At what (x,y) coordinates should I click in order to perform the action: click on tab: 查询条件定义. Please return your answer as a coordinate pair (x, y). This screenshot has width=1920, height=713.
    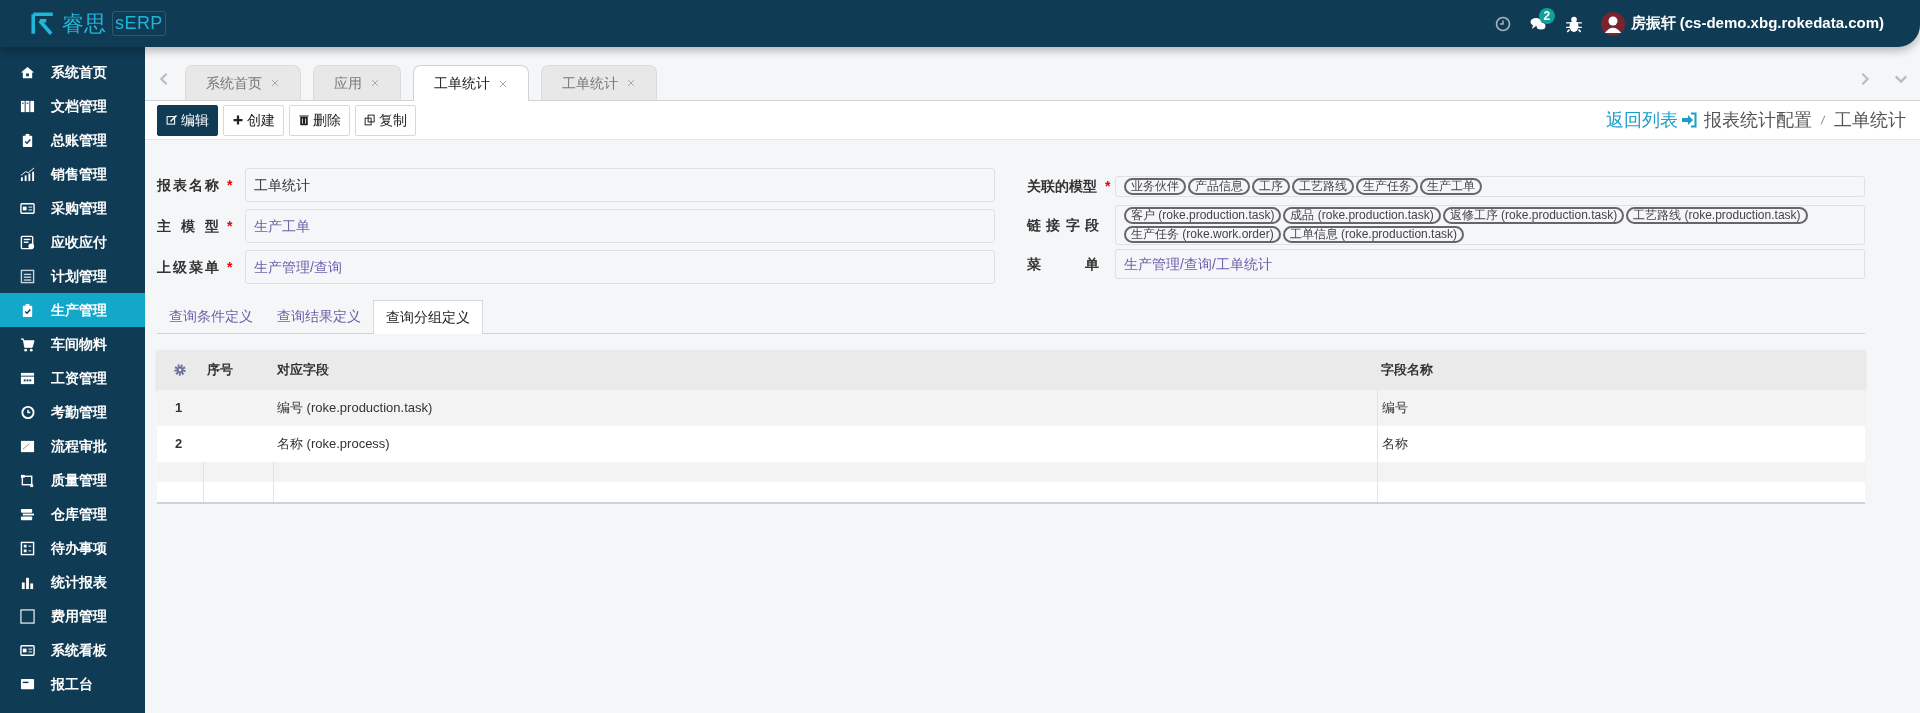
    Looking at the image, I should click on (211, 316).